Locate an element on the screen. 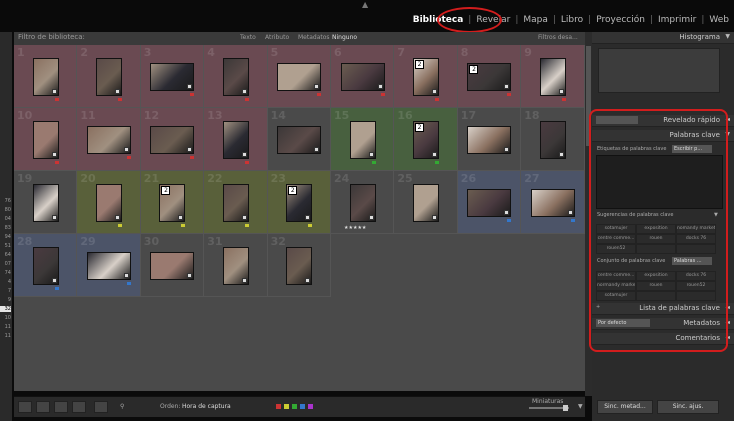  folder-count: 10 is located at coordinates (7, 318).